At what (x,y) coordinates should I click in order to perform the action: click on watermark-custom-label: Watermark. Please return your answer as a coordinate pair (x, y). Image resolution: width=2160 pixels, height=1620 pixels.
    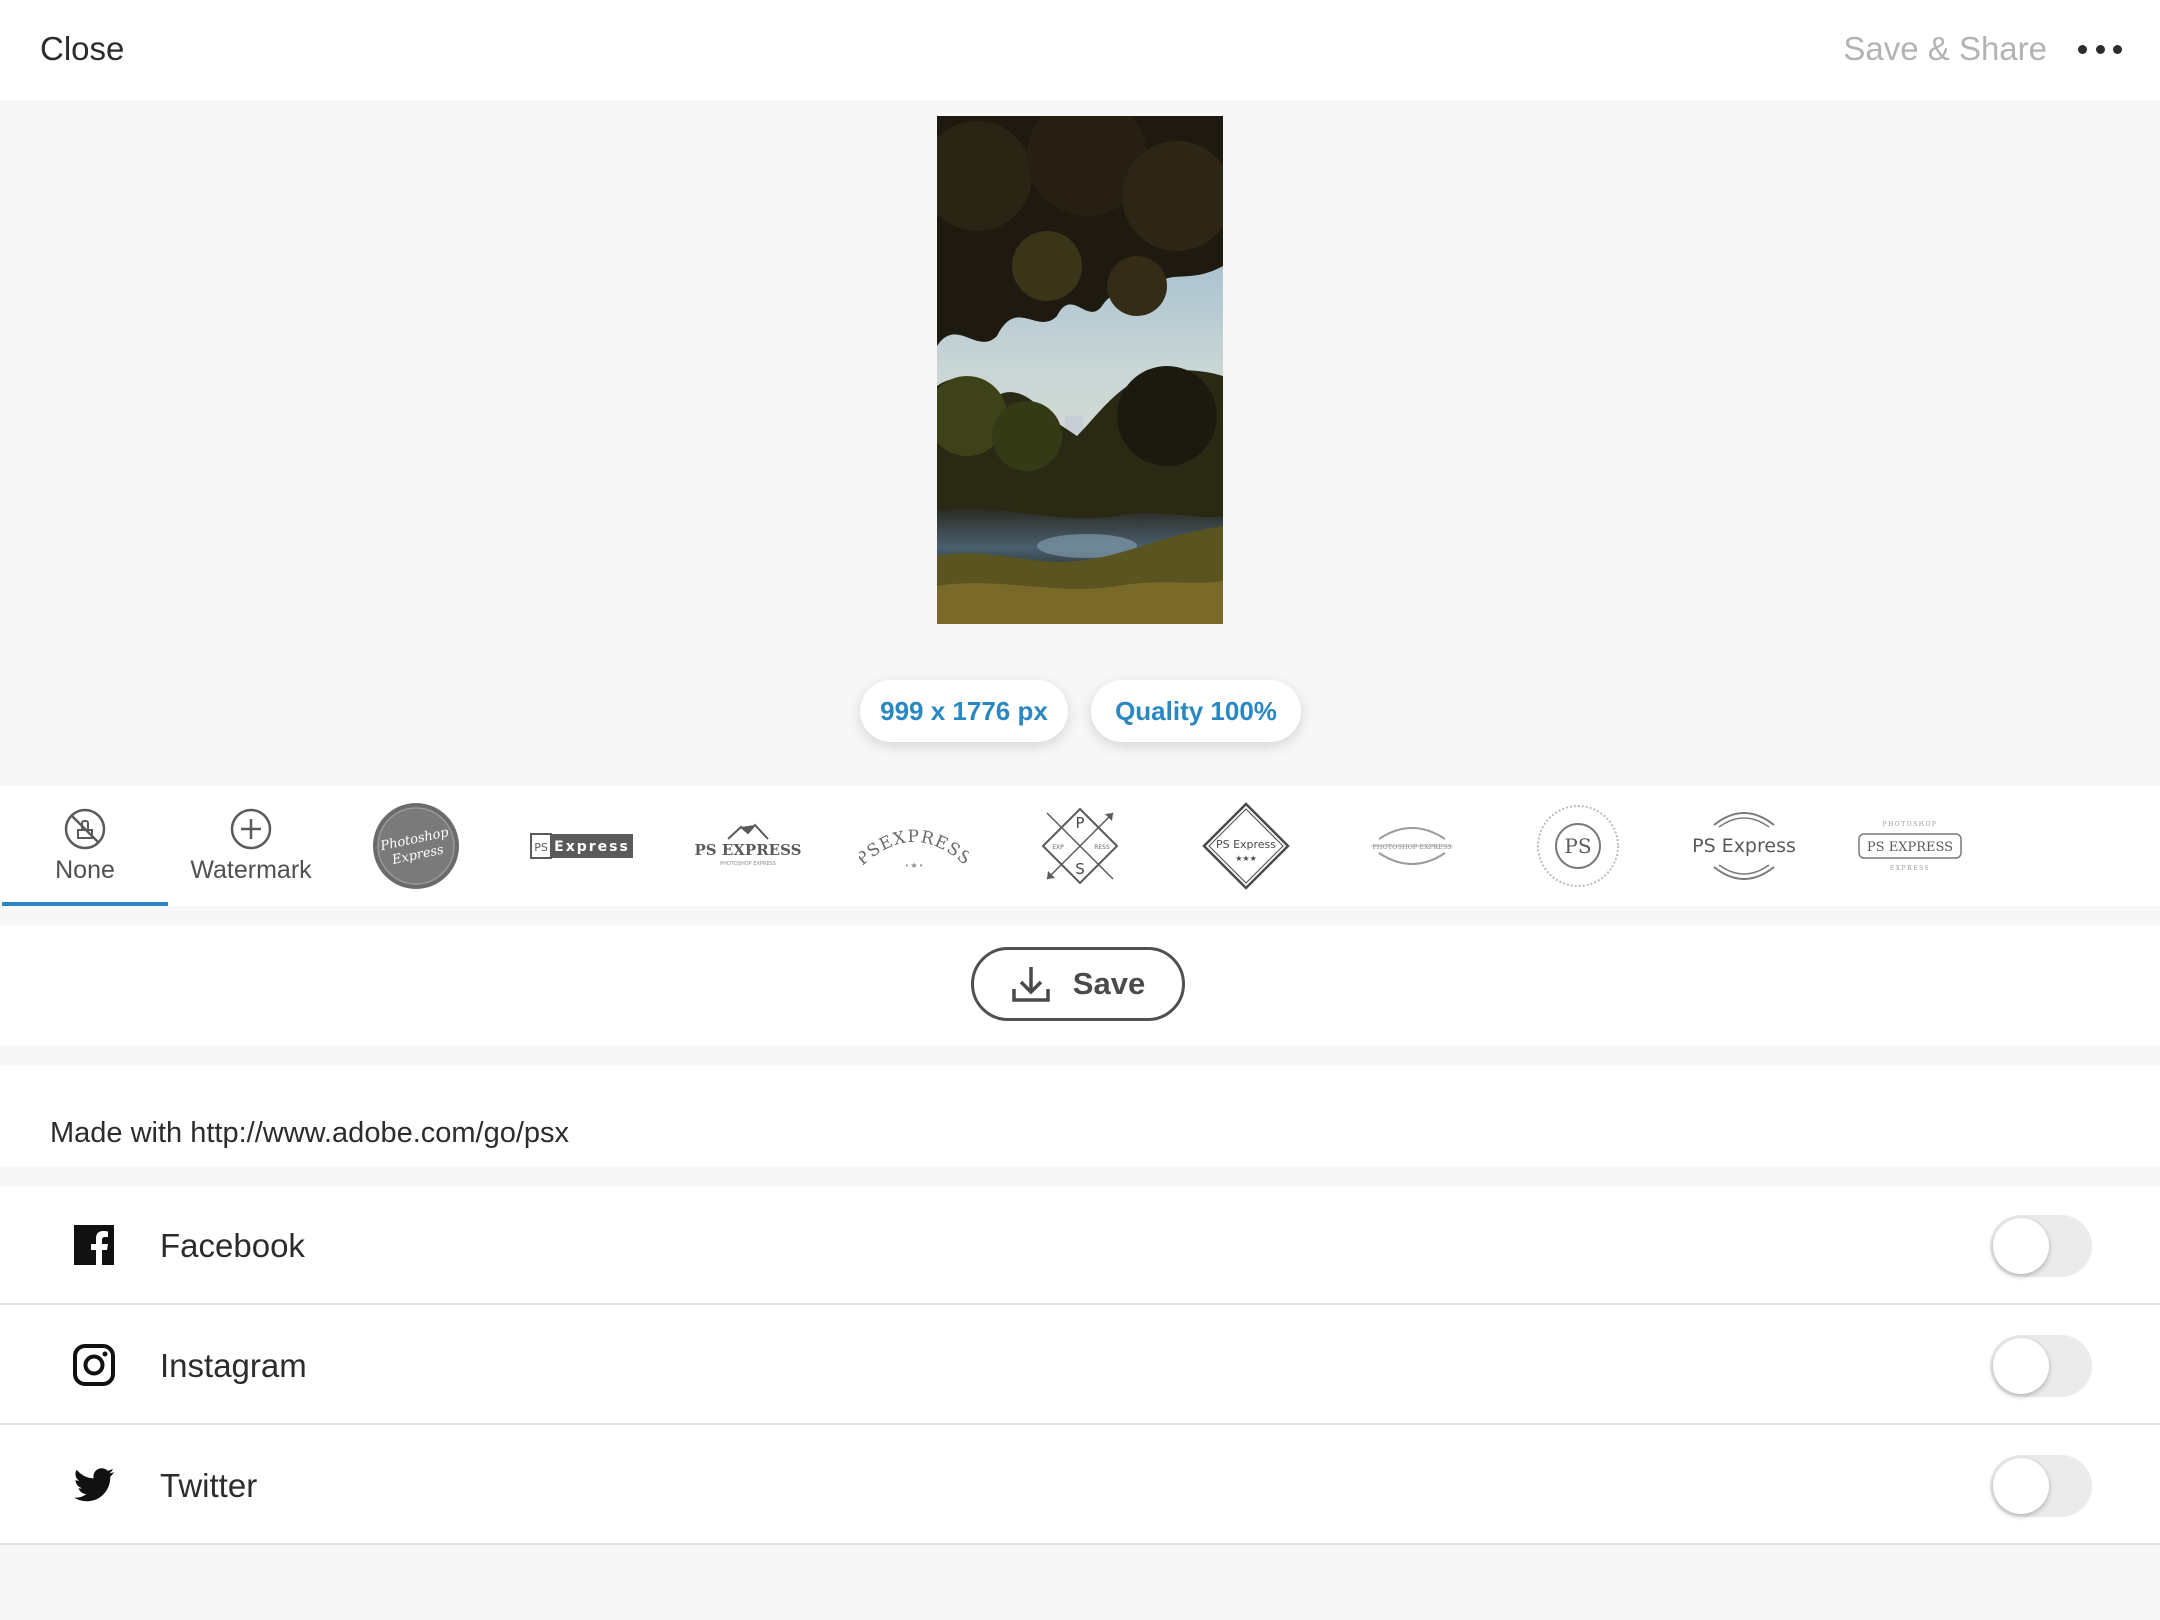
    Looking at the image, I should click on (251, 869).